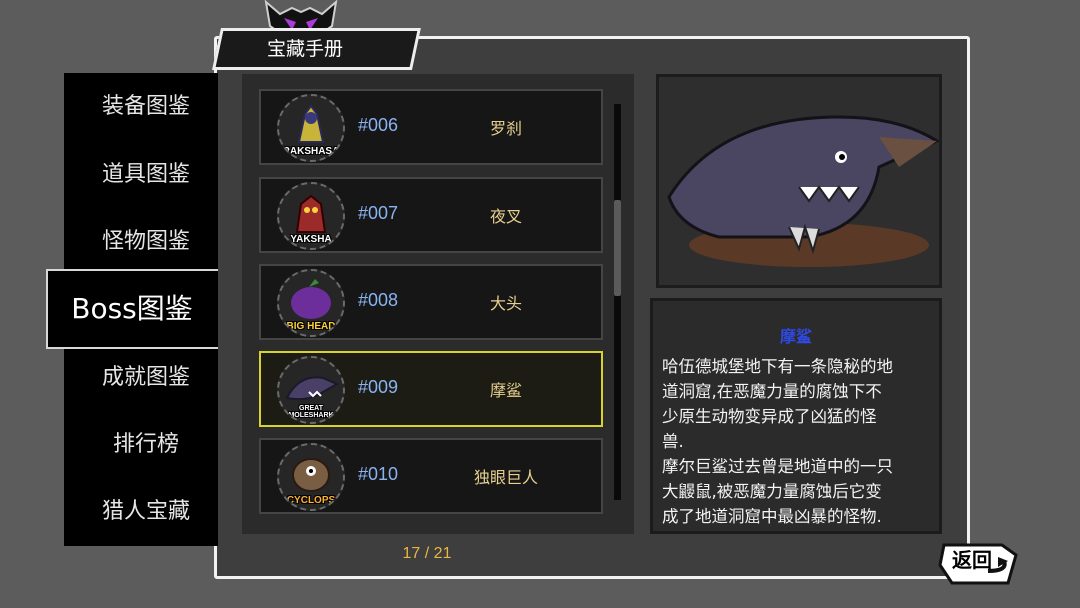 This screenshot has width=1080, height=608. What do you see at coordinates (431, 302) in the screenshot?
I see `boss-card-008: BIG HEAD #008 大头` at bounding box center [431, 302].